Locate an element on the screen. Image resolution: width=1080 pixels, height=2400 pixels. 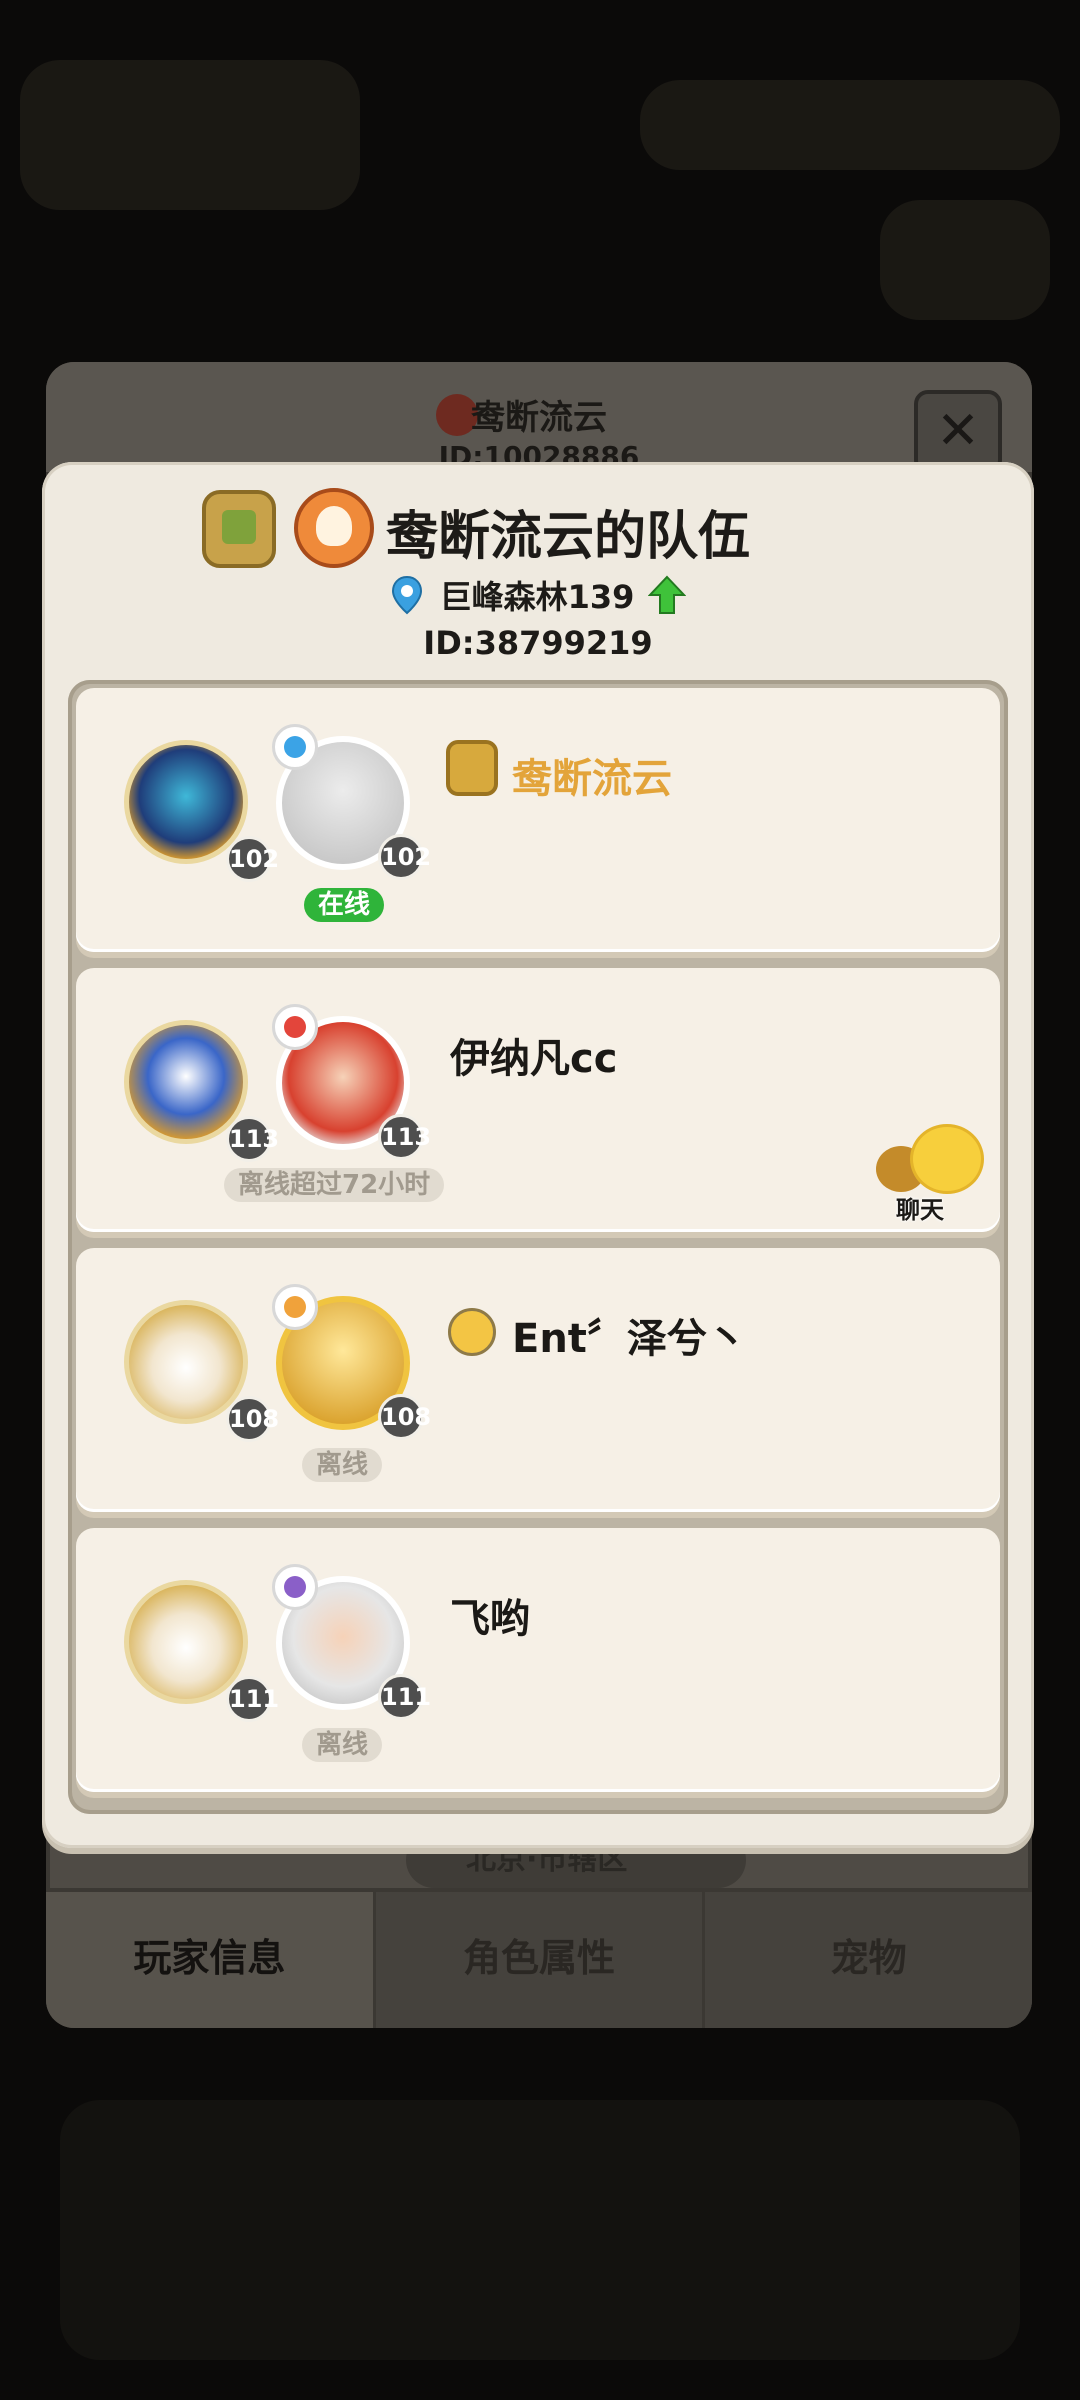
character-level-badge: 113 is located at coordinates (404, 1137).